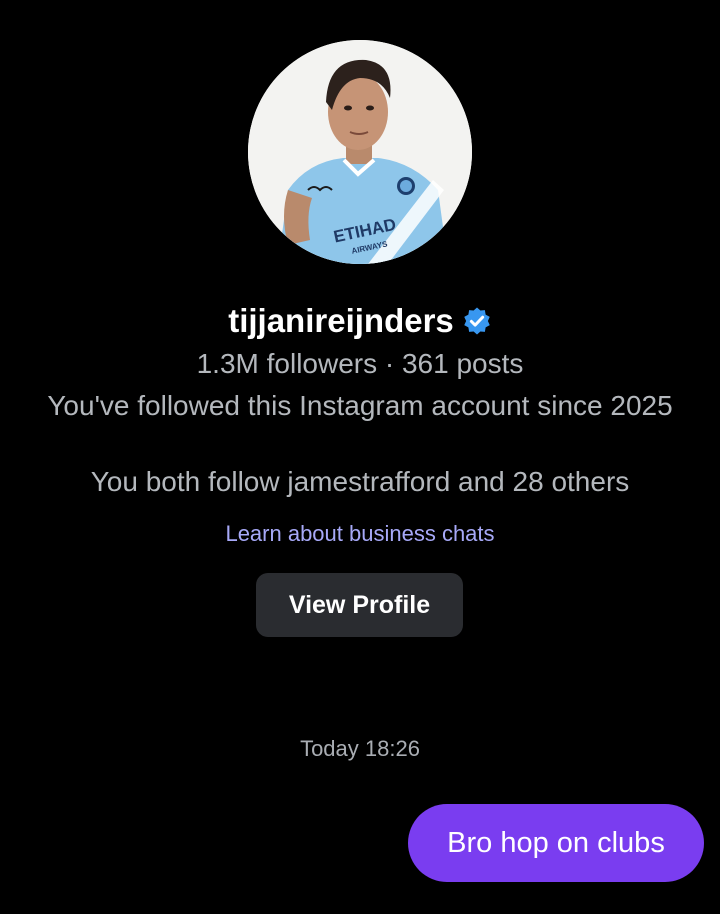  I want to click on verified-badge-icon, so click(477, 321).